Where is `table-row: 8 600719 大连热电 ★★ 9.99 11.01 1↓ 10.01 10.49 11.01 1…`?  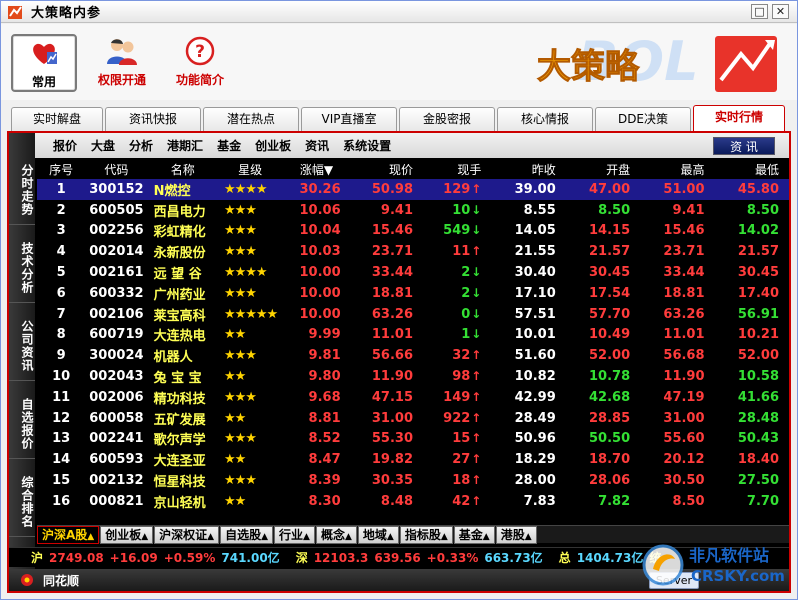
table-row: 8 600719 大连热电 ★★ 9.99 11.01 1↓ 10.01 10.49 11.01 1… is located at coordinates (413, 335).